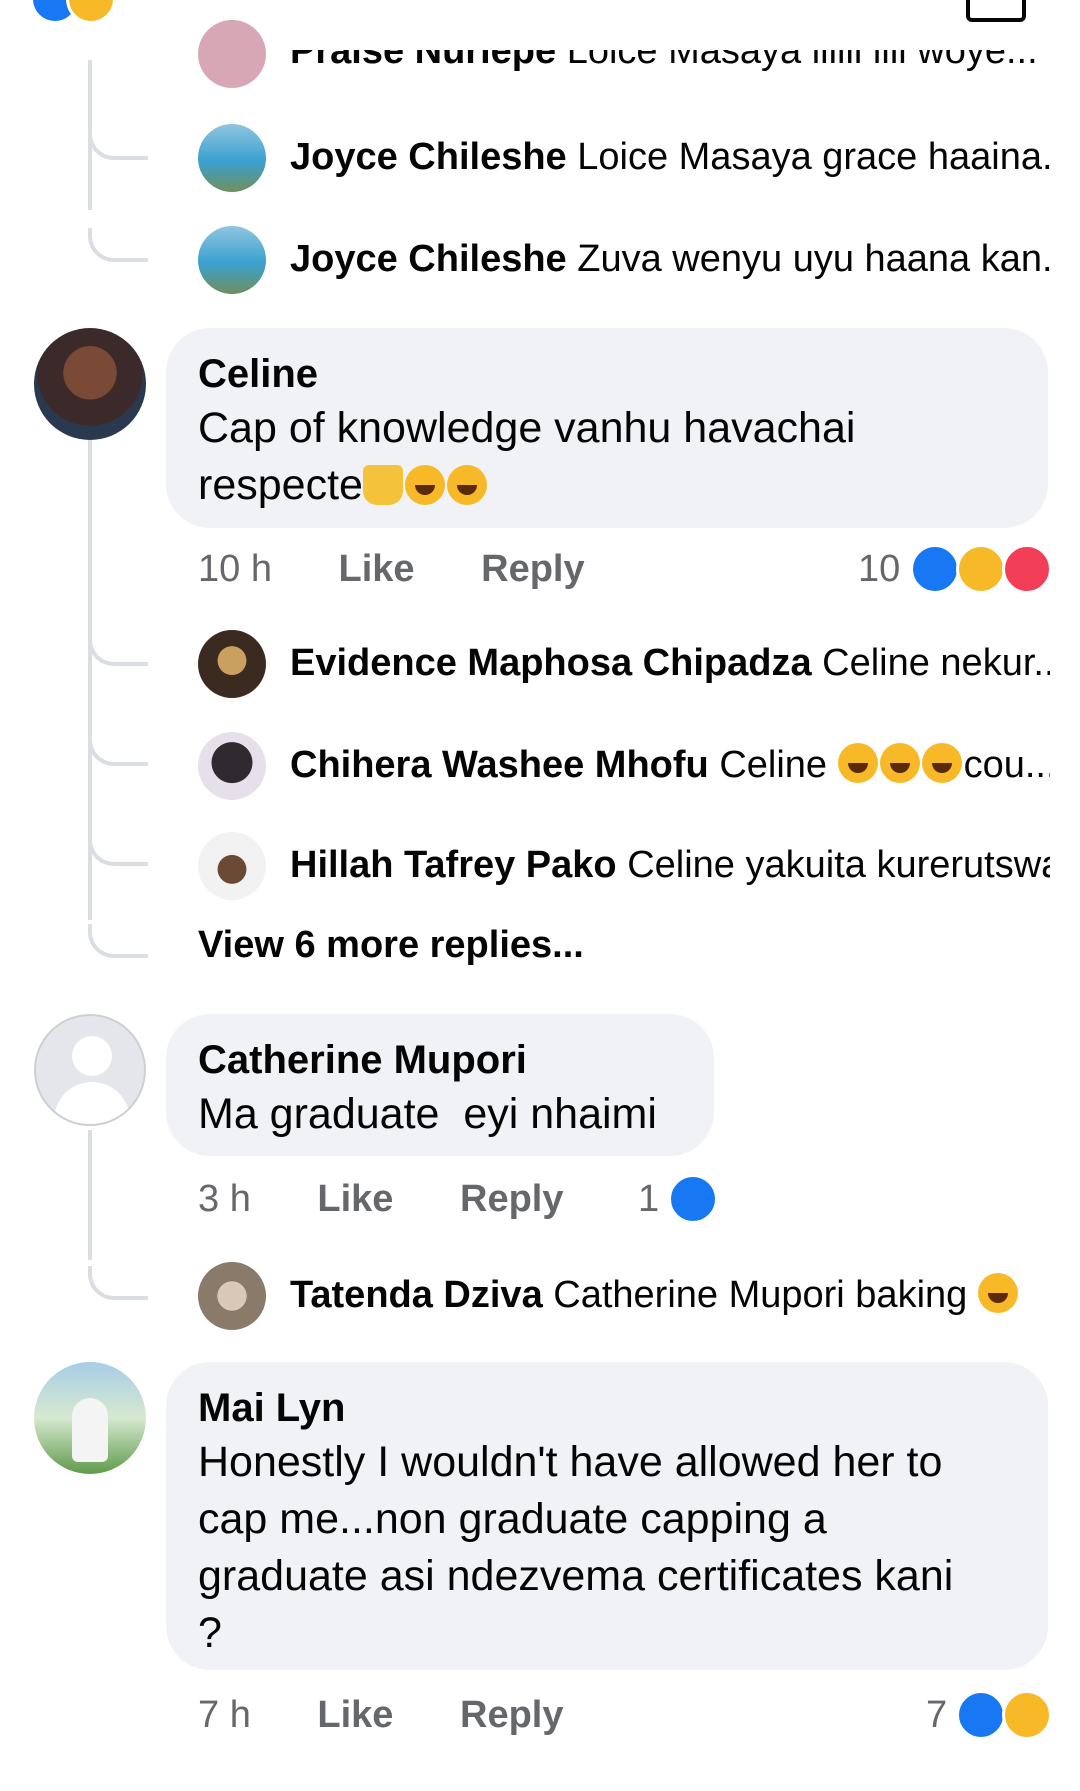  I want to click on reply-text: Catherine Mupori baking, so click(760, 1295).